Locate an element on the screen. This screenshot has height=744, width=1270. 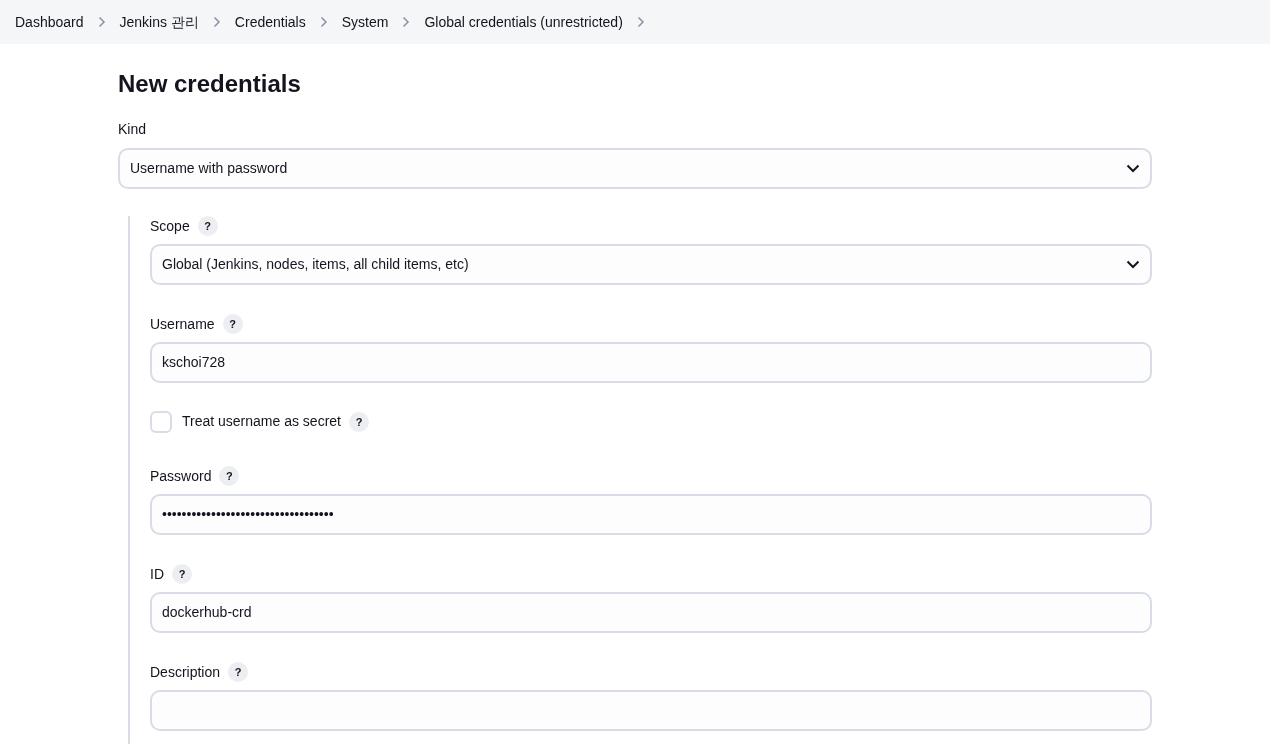
field-label: Kind is located at coordinates (133, 129).